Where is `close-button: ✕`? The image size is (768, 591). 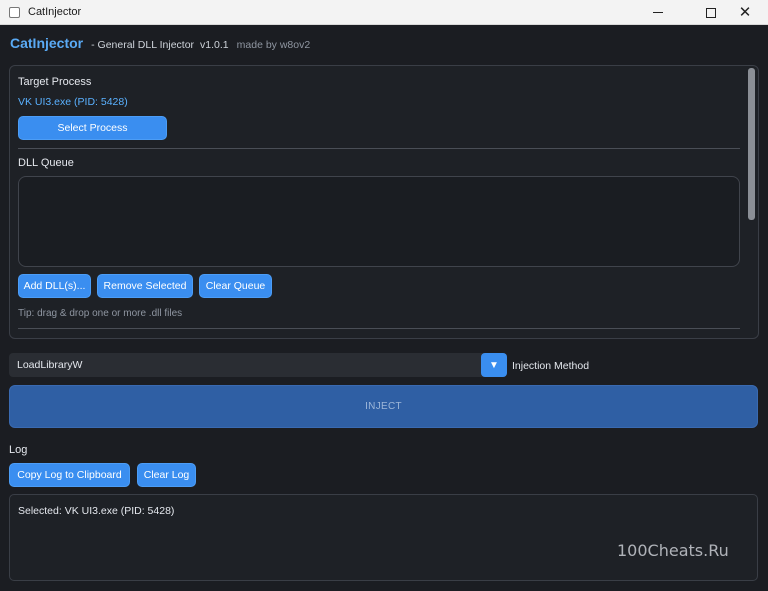
close-button: ✕ is located at coordinates (745, 12).